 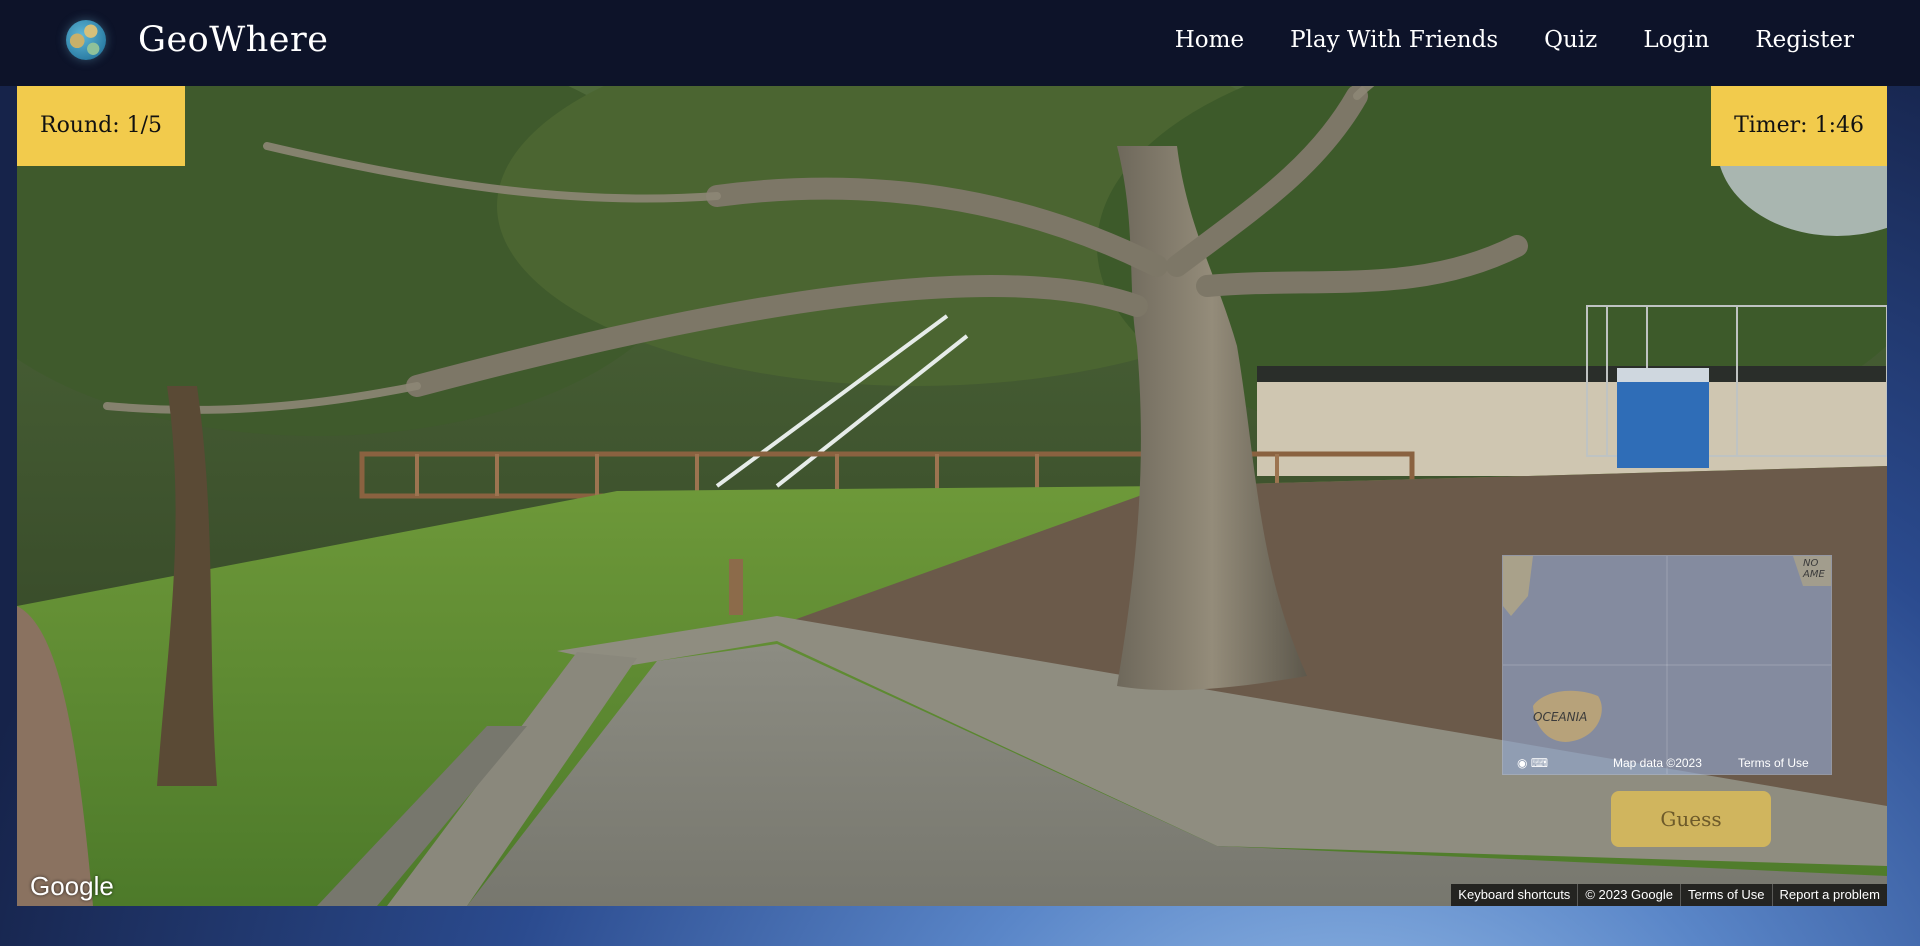 What do you see at coordinates (1725, 895) in the screenshot?
I see `terms-of-use-link: Terms of Use` at bounding box center [1725, 895].